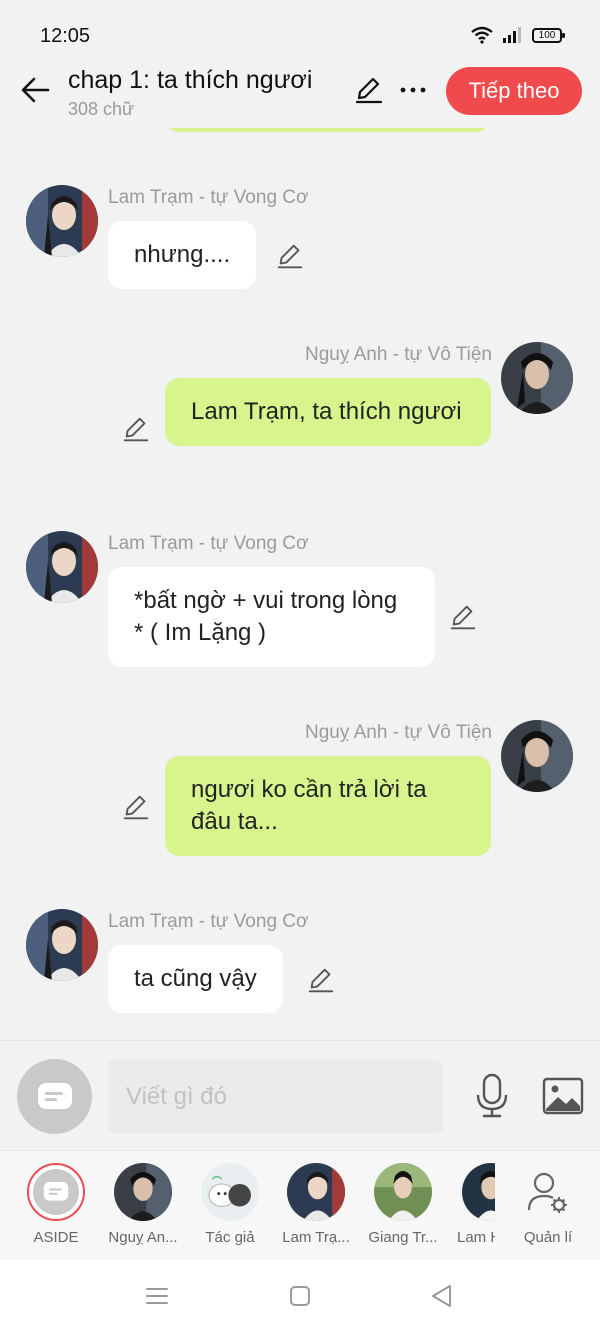 The height and width of the screenshot is (1333, 600). I want to click on message-input, so click(275, 1096).